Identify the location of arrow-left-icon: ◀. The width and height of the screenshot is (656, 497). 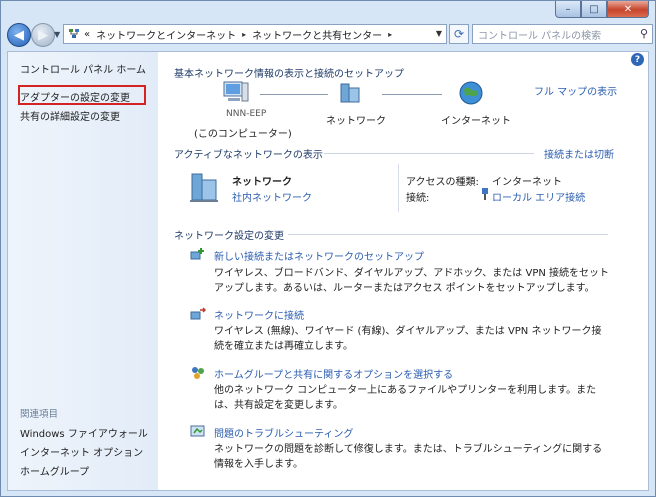
(19, 35).